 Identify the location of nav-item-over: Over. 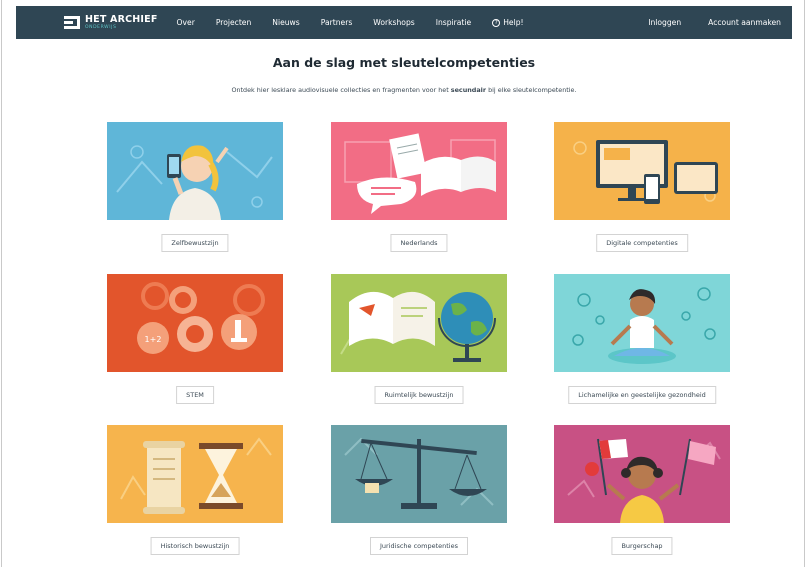
(186, 22).